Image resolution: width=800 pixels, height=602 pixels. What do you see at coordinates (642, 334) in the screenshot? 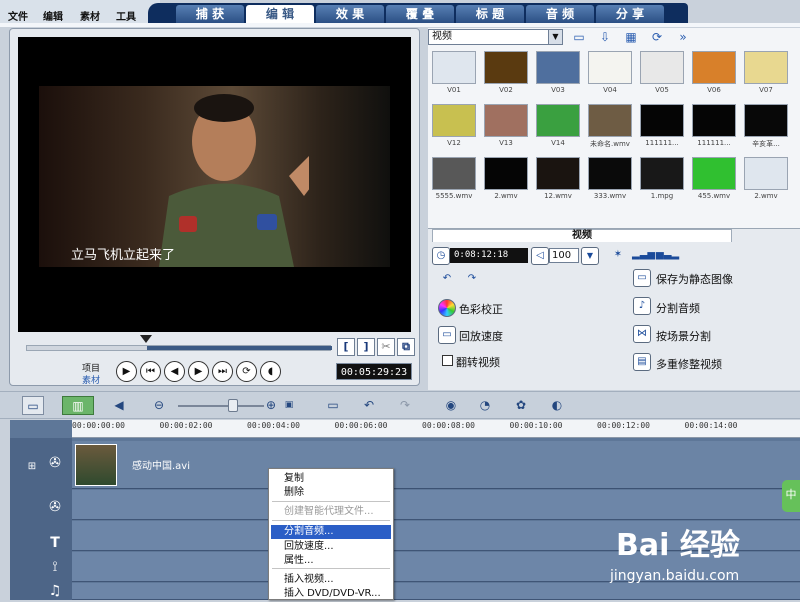
I see `split-by-scene-icon: ⋈` at bounding box center [642, 334].